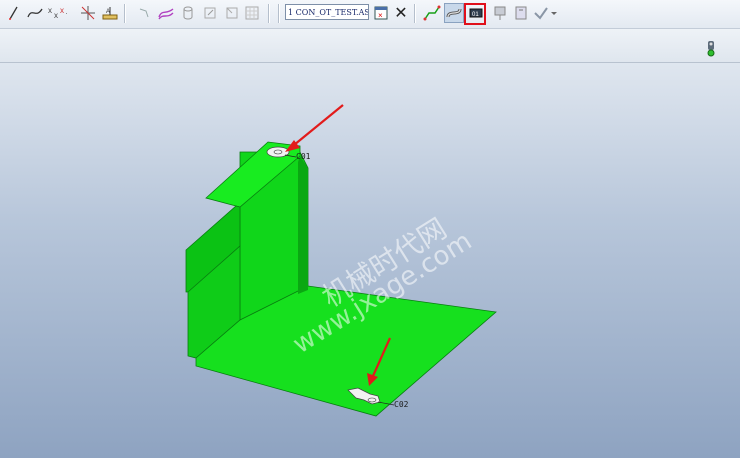 The height and width of the screenshot is (458, 740). Describe the element at coordinates (401, 404) in the screenshot. I see `connector-label-c02: C02` at that location.